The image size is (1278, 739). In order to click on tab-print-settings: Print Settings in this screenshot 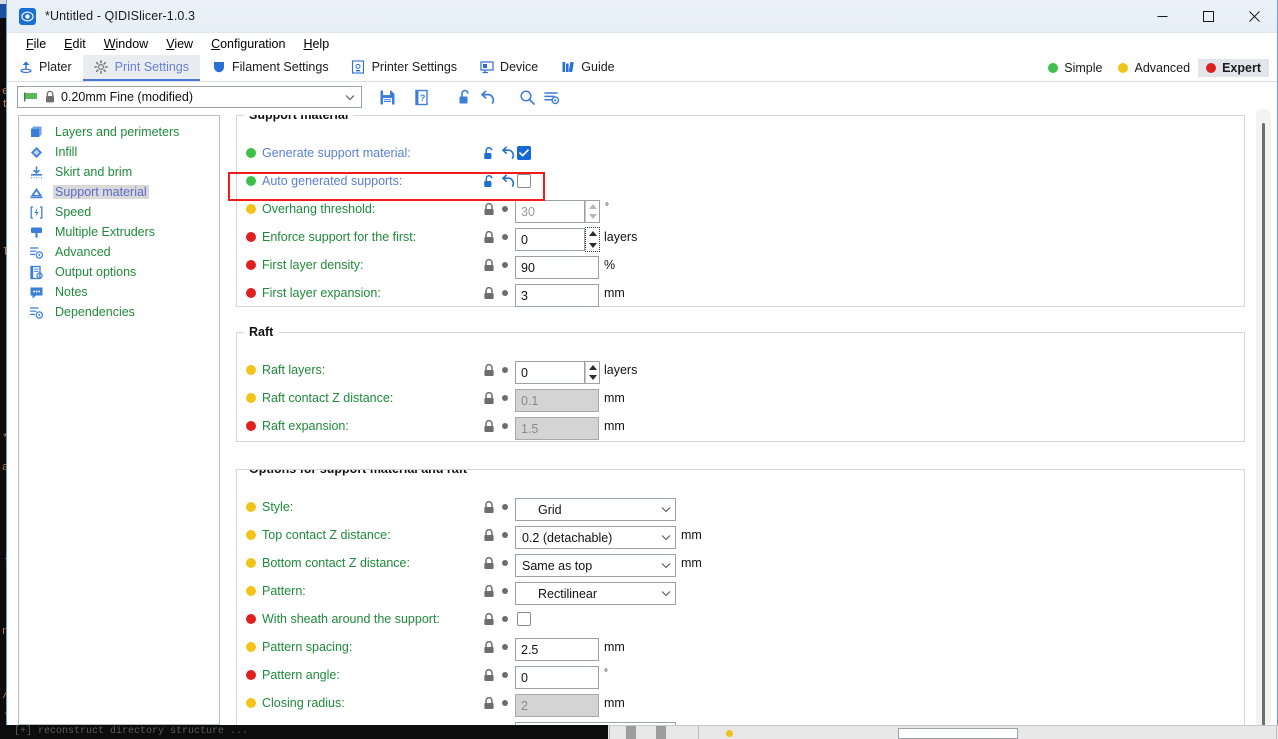, I will do `click(141, 68)`.